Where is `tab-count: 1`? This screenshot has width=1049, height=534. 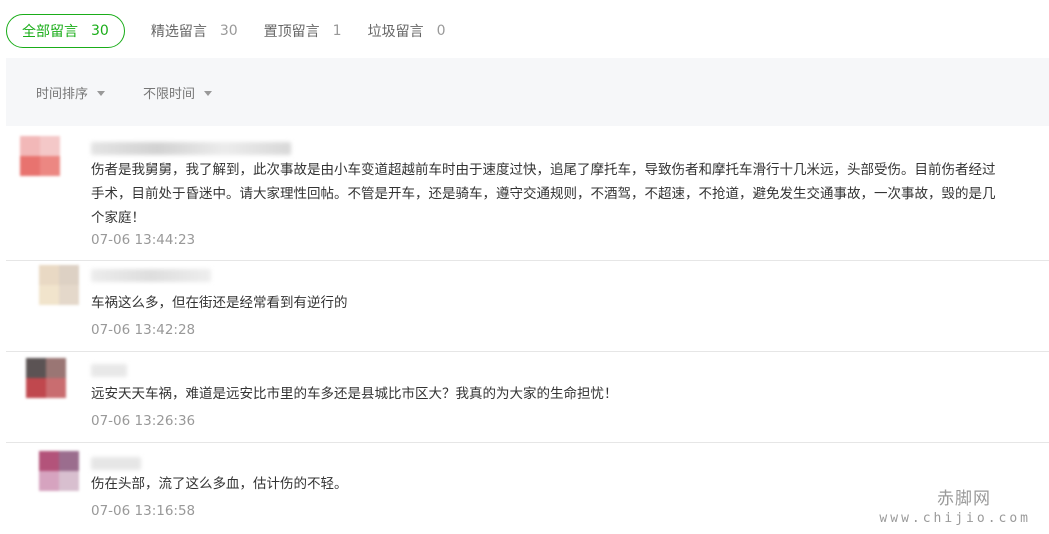 tab-count: 1 is located at coordinates (337, 31).